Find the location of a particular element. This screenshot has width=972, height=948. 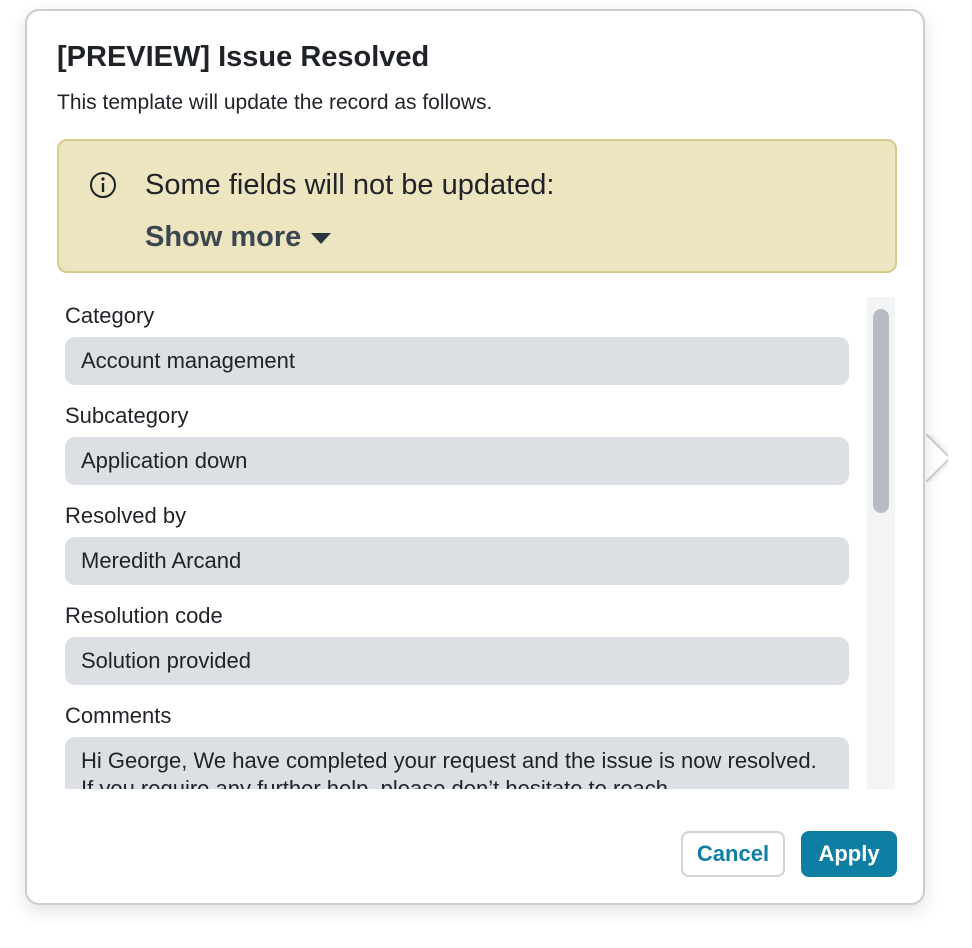

show-more-label: Show more is located at coordinates (223, 237).